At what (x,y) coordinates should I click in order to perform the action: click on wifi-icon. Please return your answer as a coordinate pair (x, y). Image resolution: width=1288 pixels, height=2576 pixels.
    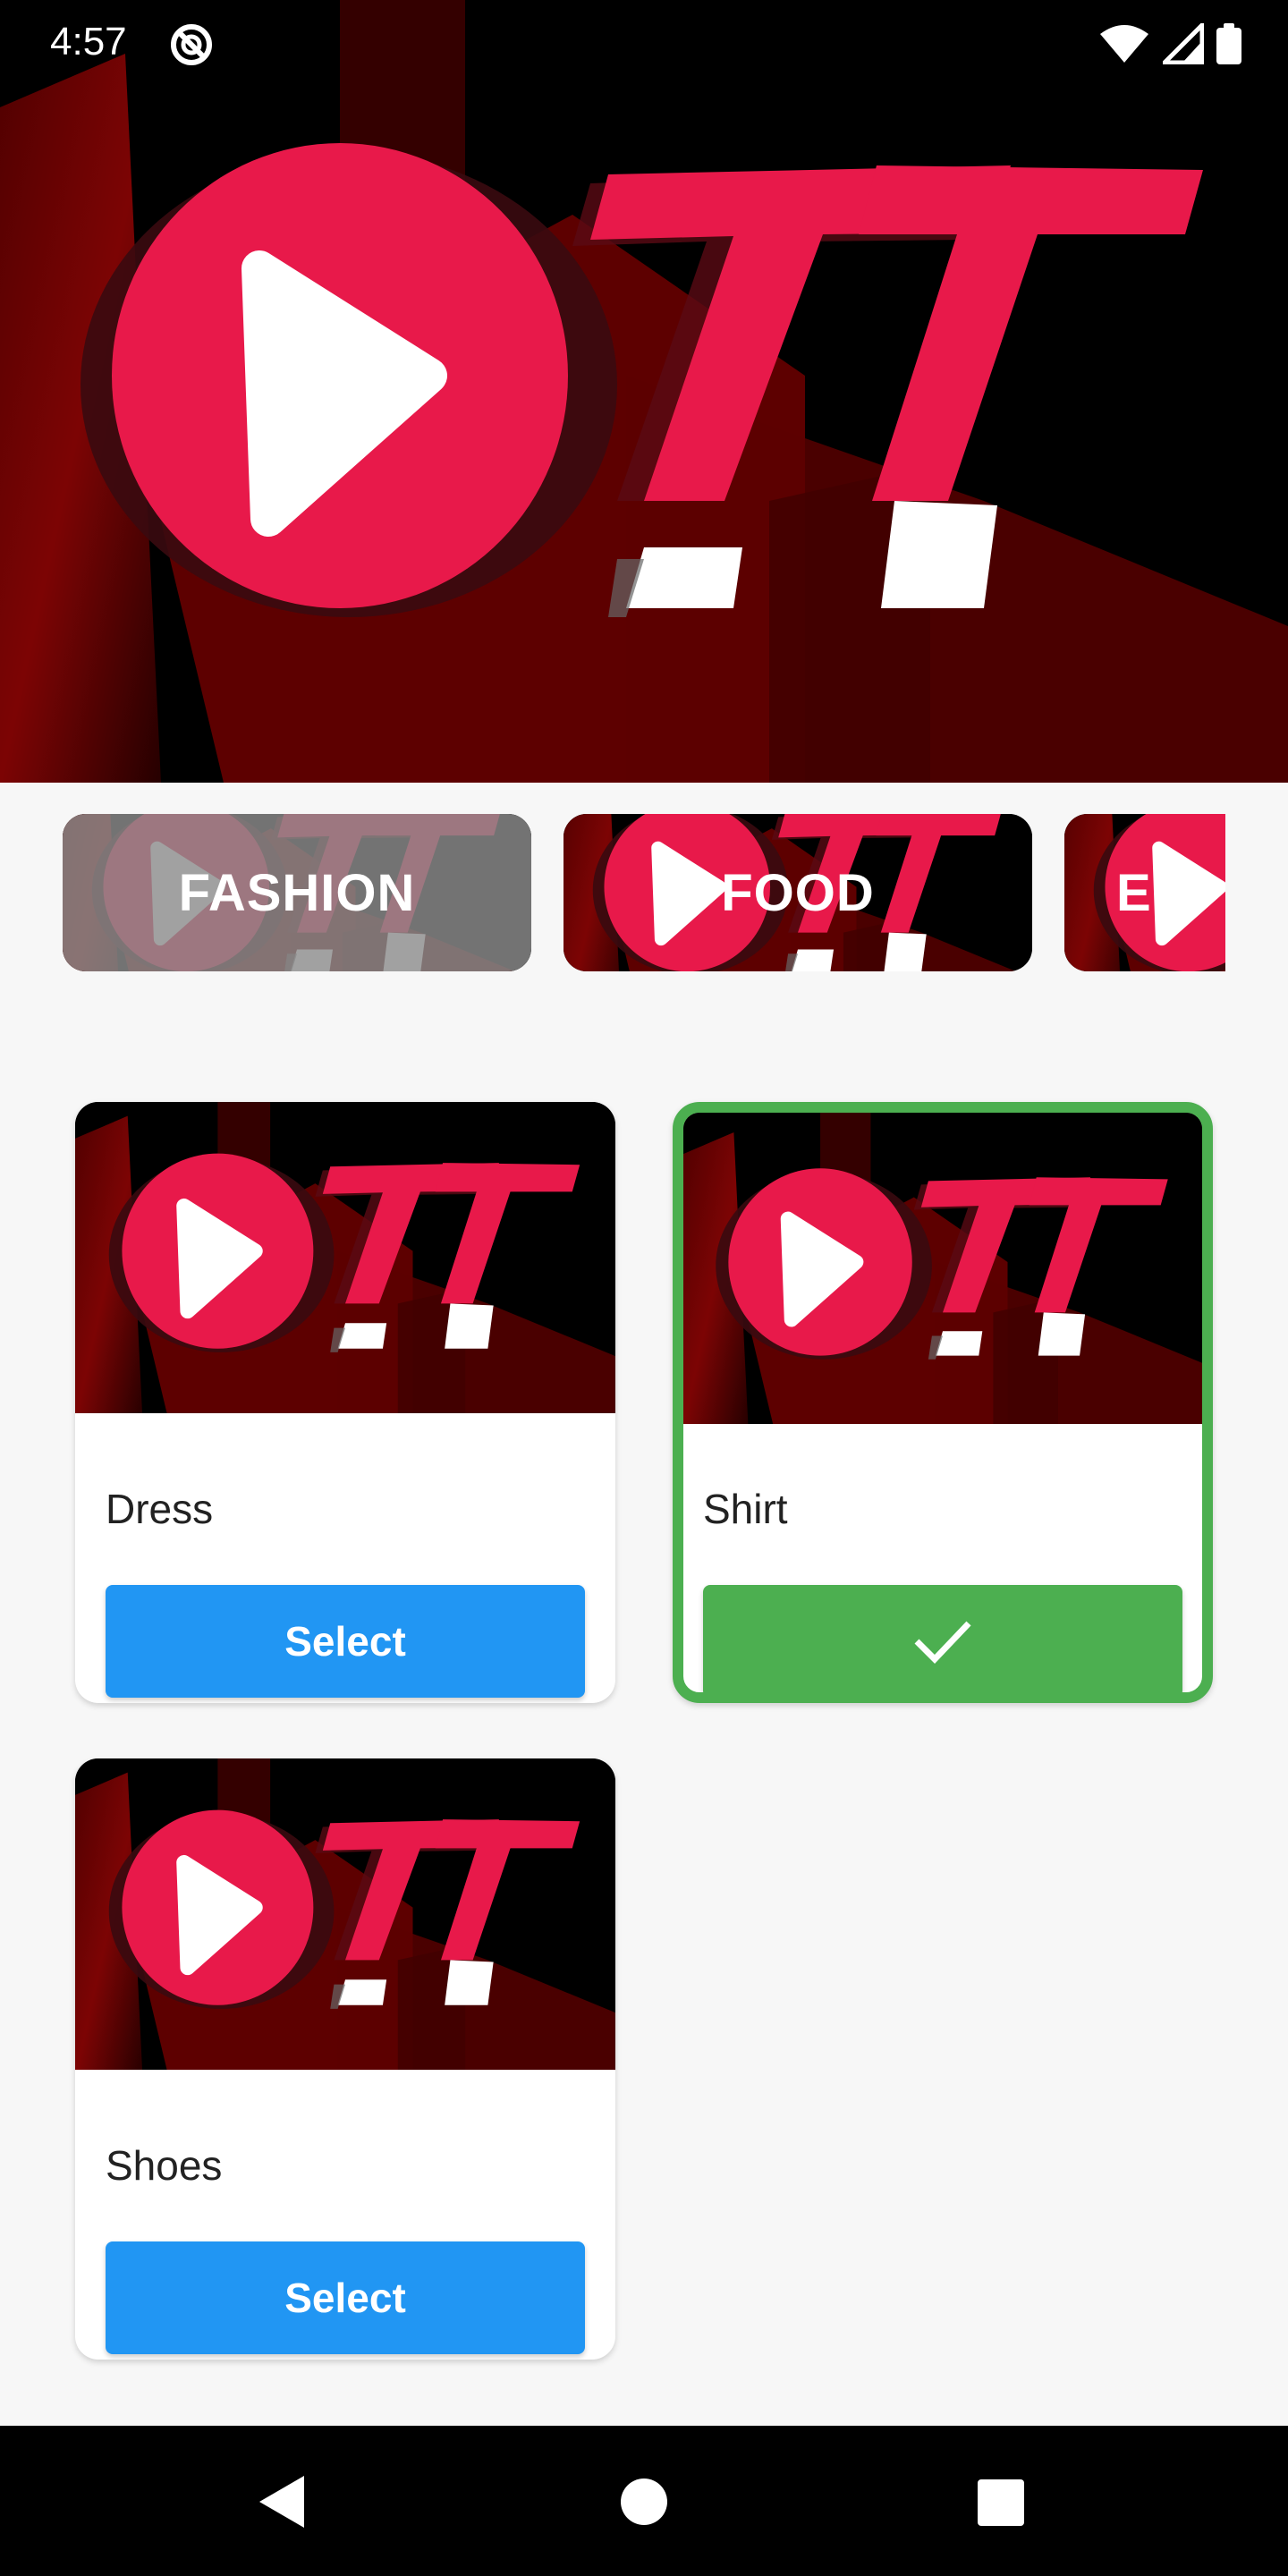
    Looking at the image, I should click on (1124, 44).